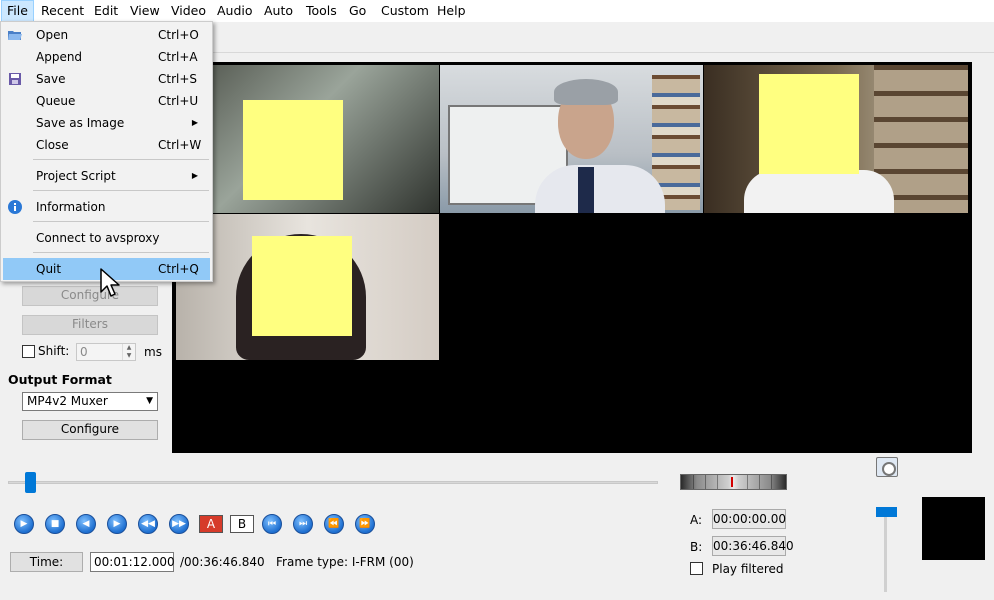 This screenshot has width=994, height=600. What do you see at coordinates (56, 101) in the screenshot?
I see `menu-item-label: Queue` at bounding box center [56, 101].